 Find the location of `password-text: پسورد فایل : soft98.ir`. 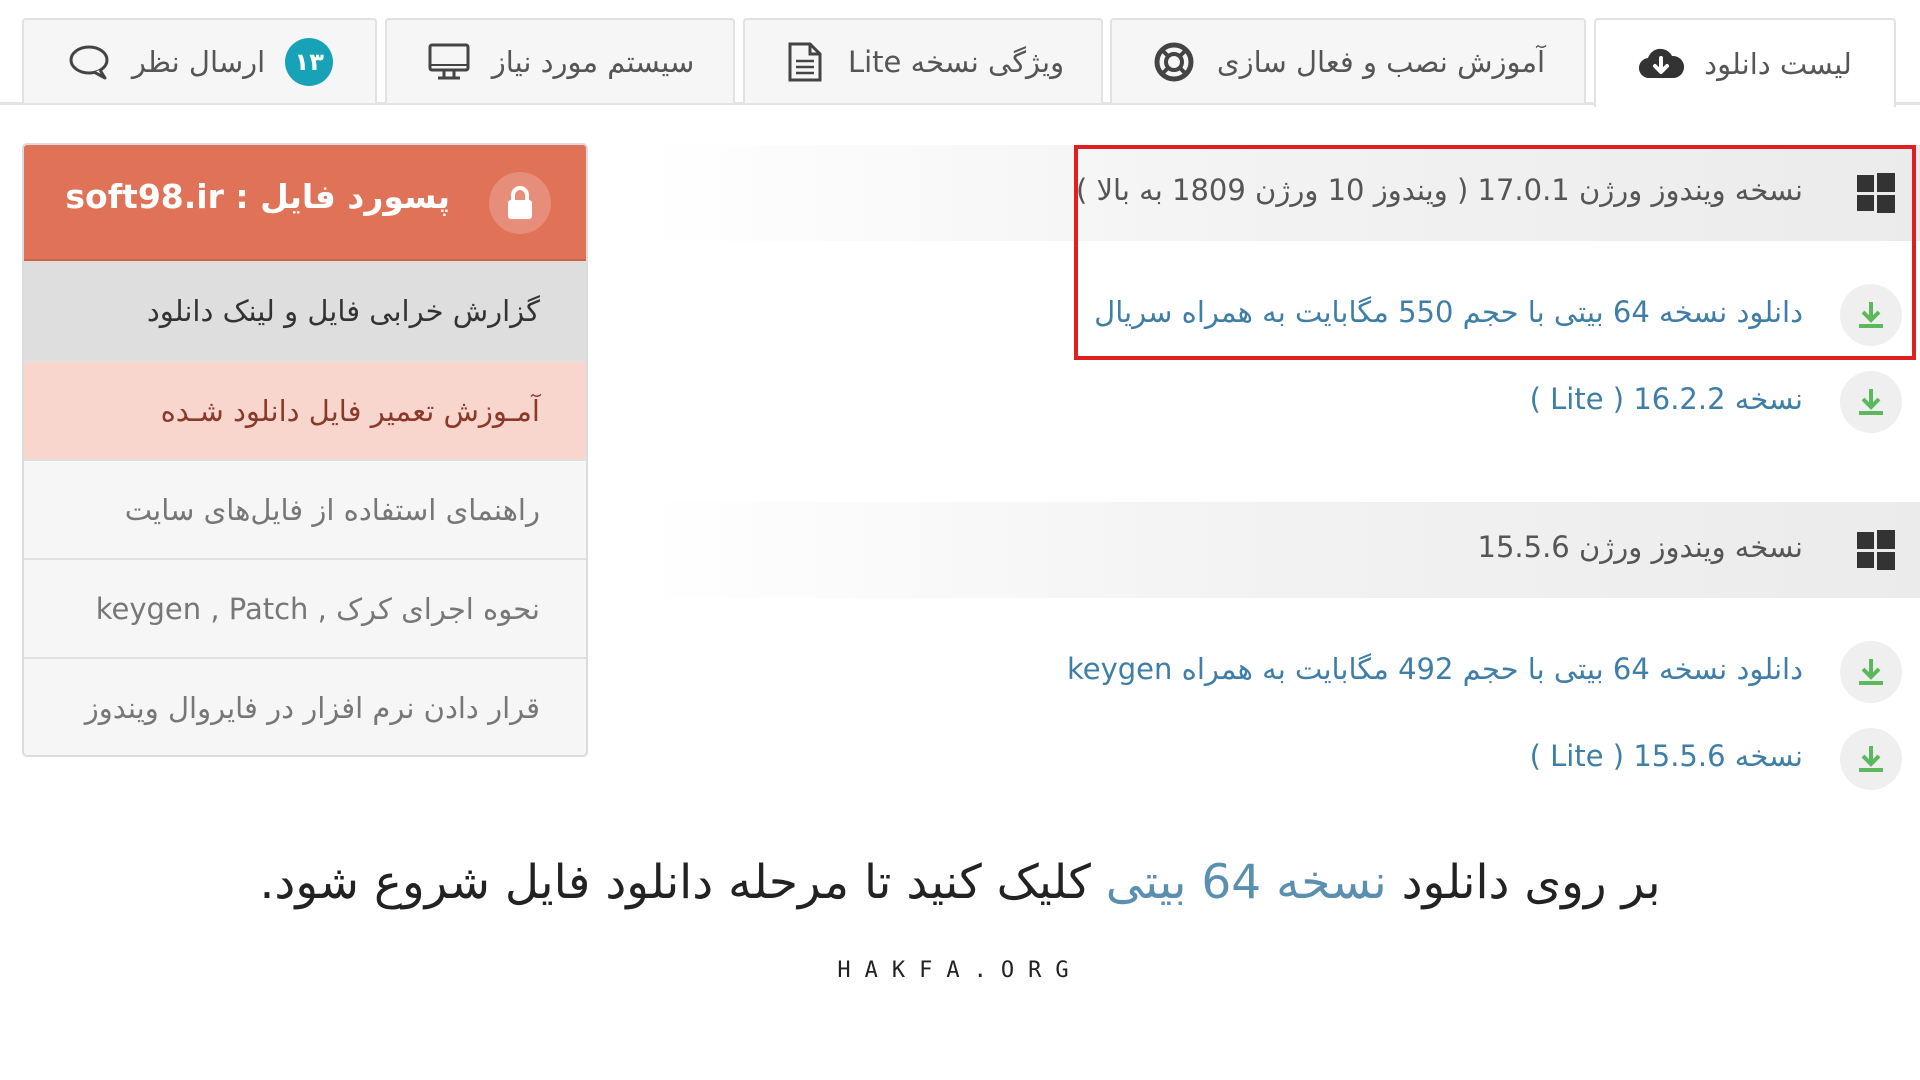

password-text: پسورد فایل : soft98.ir is located at coordinates (257, 196).